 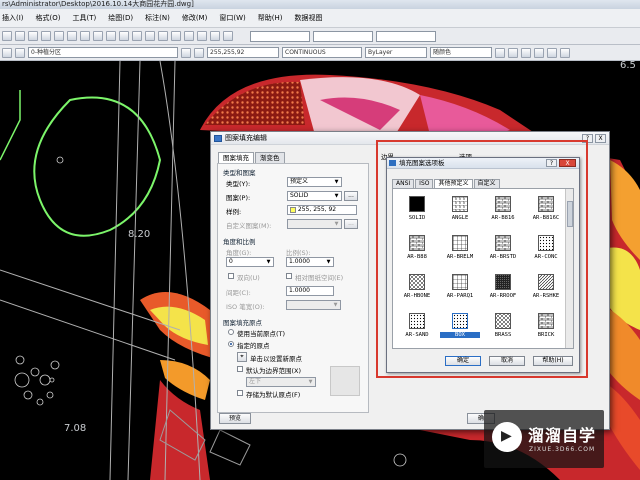 What do you see at coordinates (406, 36) in the screenshot?
I see `table-style-combo` at bounding box center [406, 36].